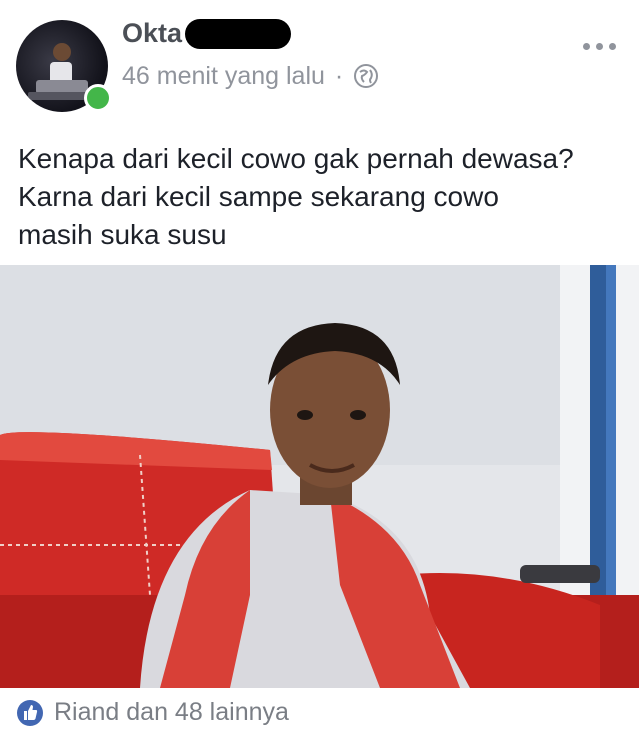  Describe the element at coordinates (603, 46) in the screenshot. I see `more-options-icon` at that location.